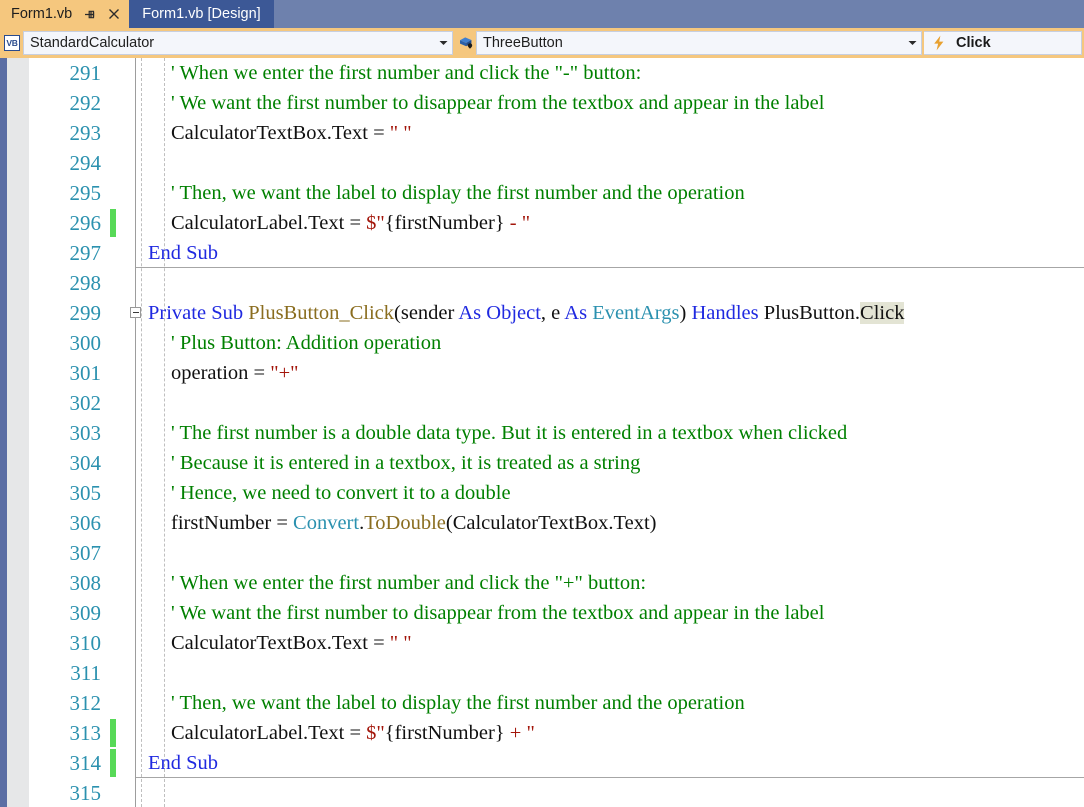 The height and width of the screenshot is (807, 1084). I want to click on code-navigation-bar: VB StandardCalculator ThreeButton Click, so click(542, 43).